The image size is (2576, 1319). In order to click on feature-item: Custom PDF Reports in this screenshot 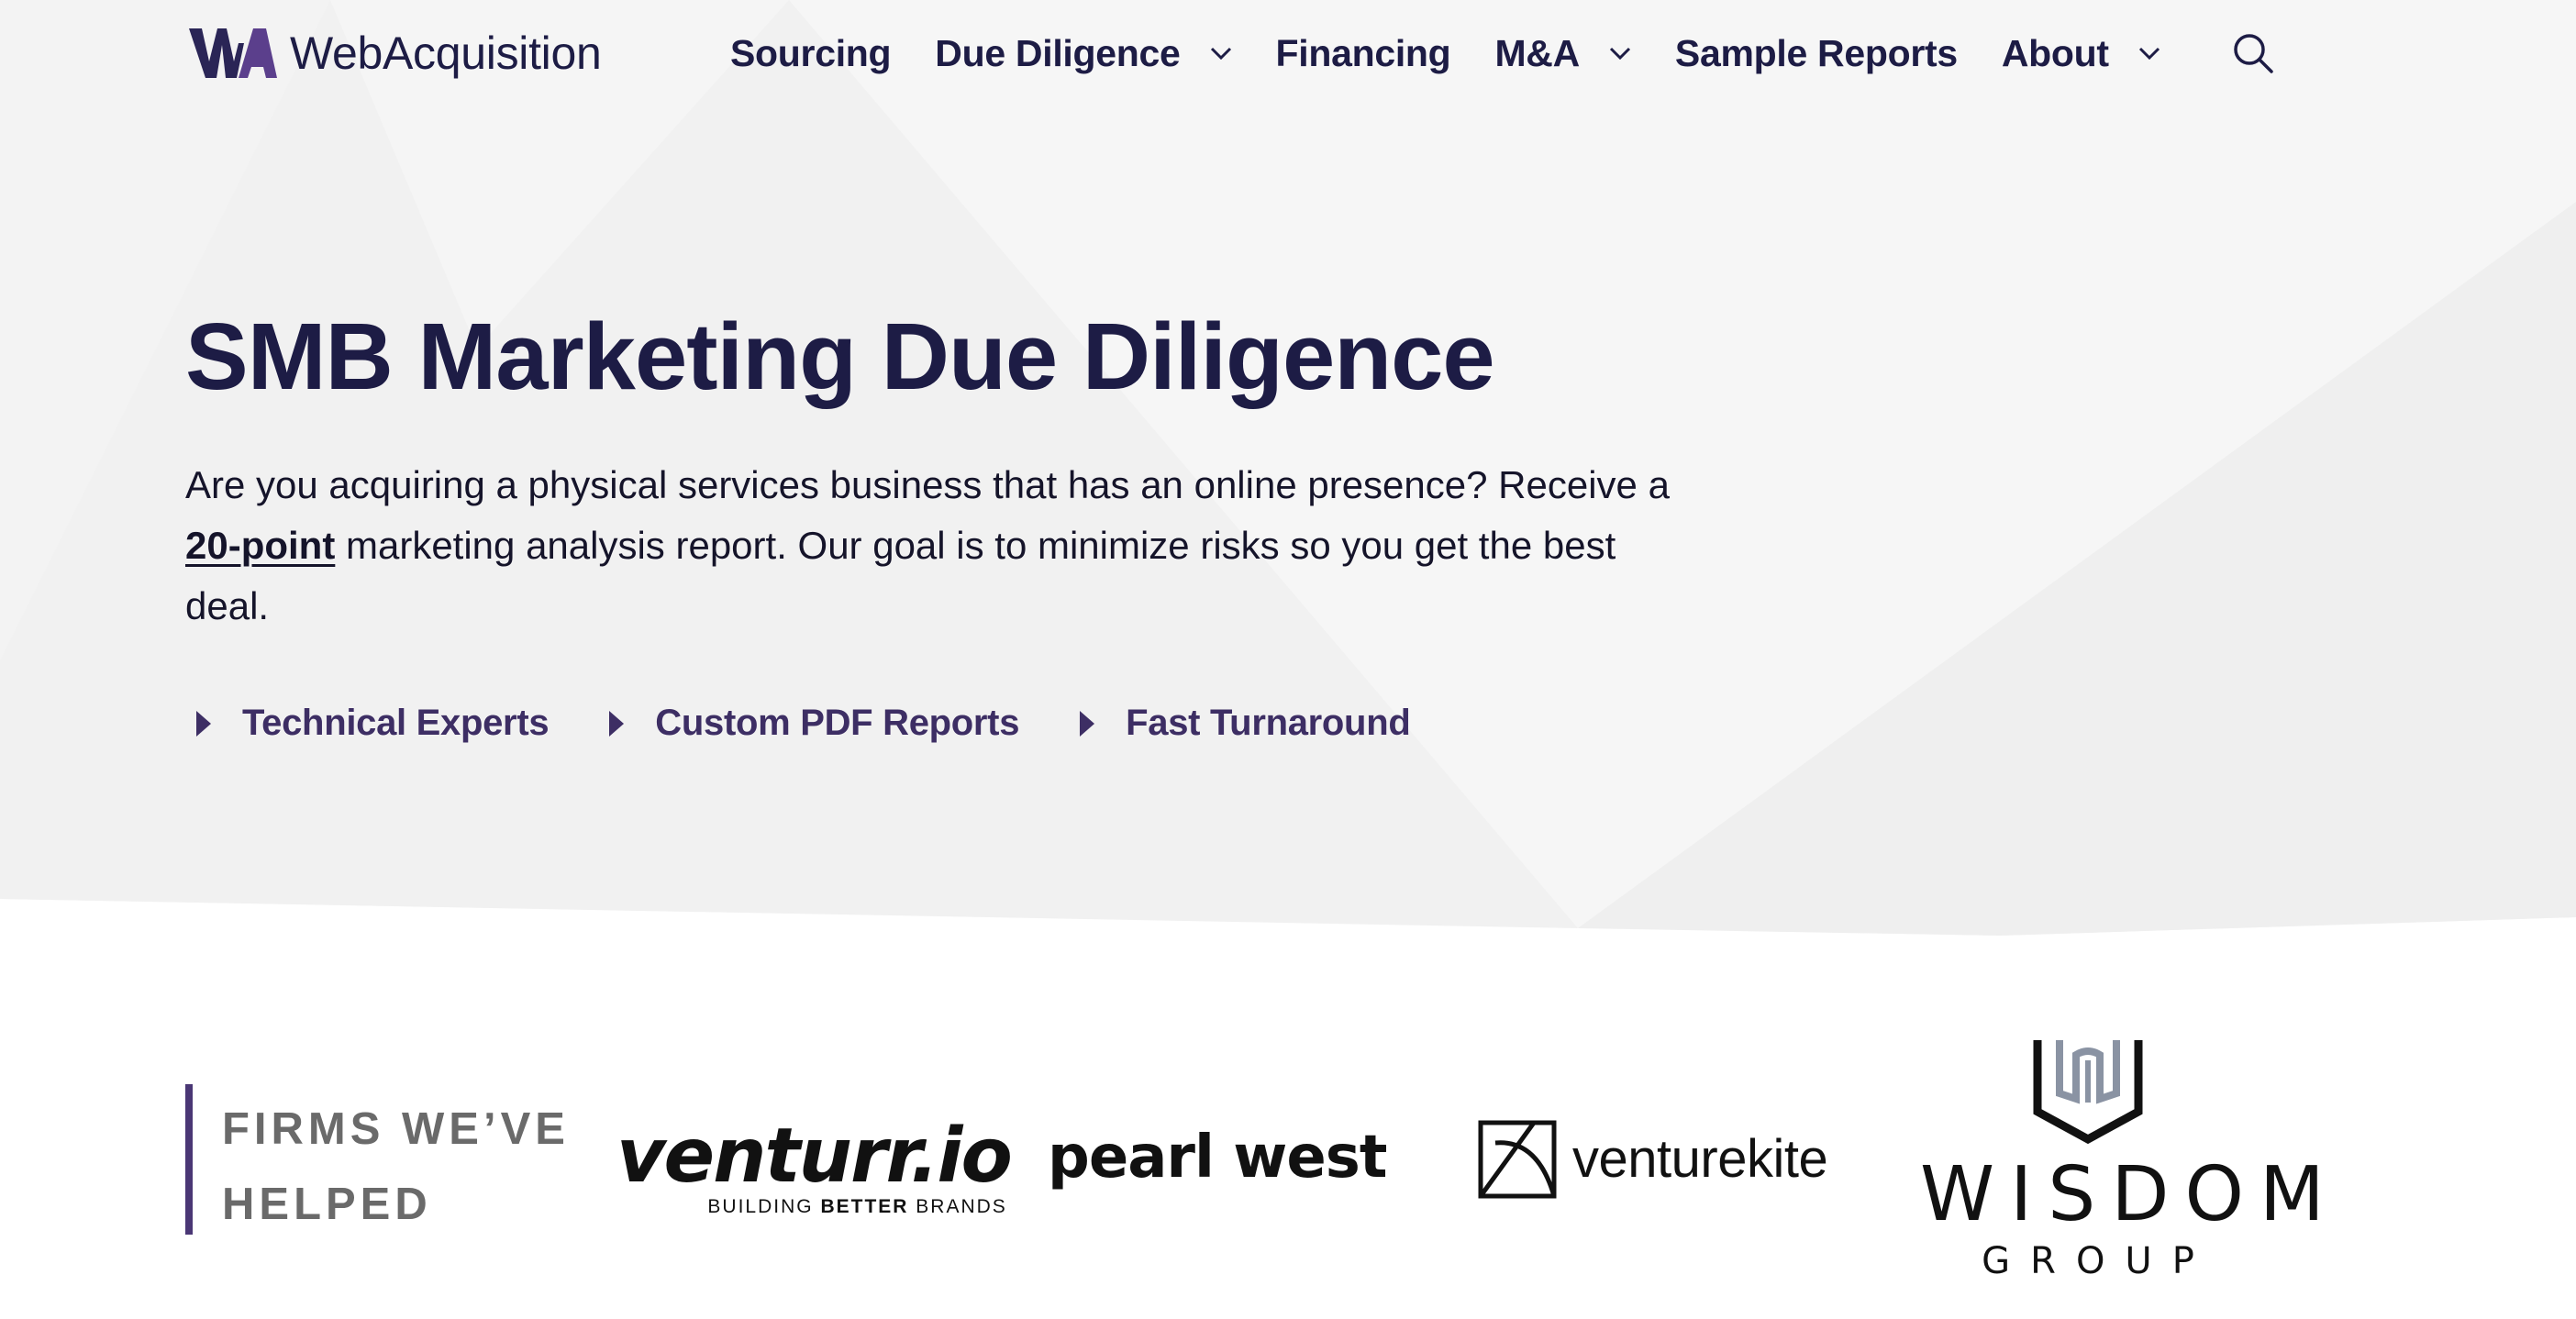, I will do `click(808, 723)`.